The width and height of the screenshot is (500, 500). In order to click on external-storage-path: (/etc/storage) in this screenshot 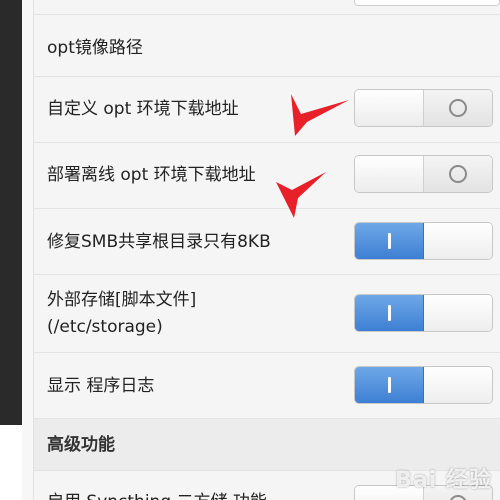, I will do `click(105, 327)`.